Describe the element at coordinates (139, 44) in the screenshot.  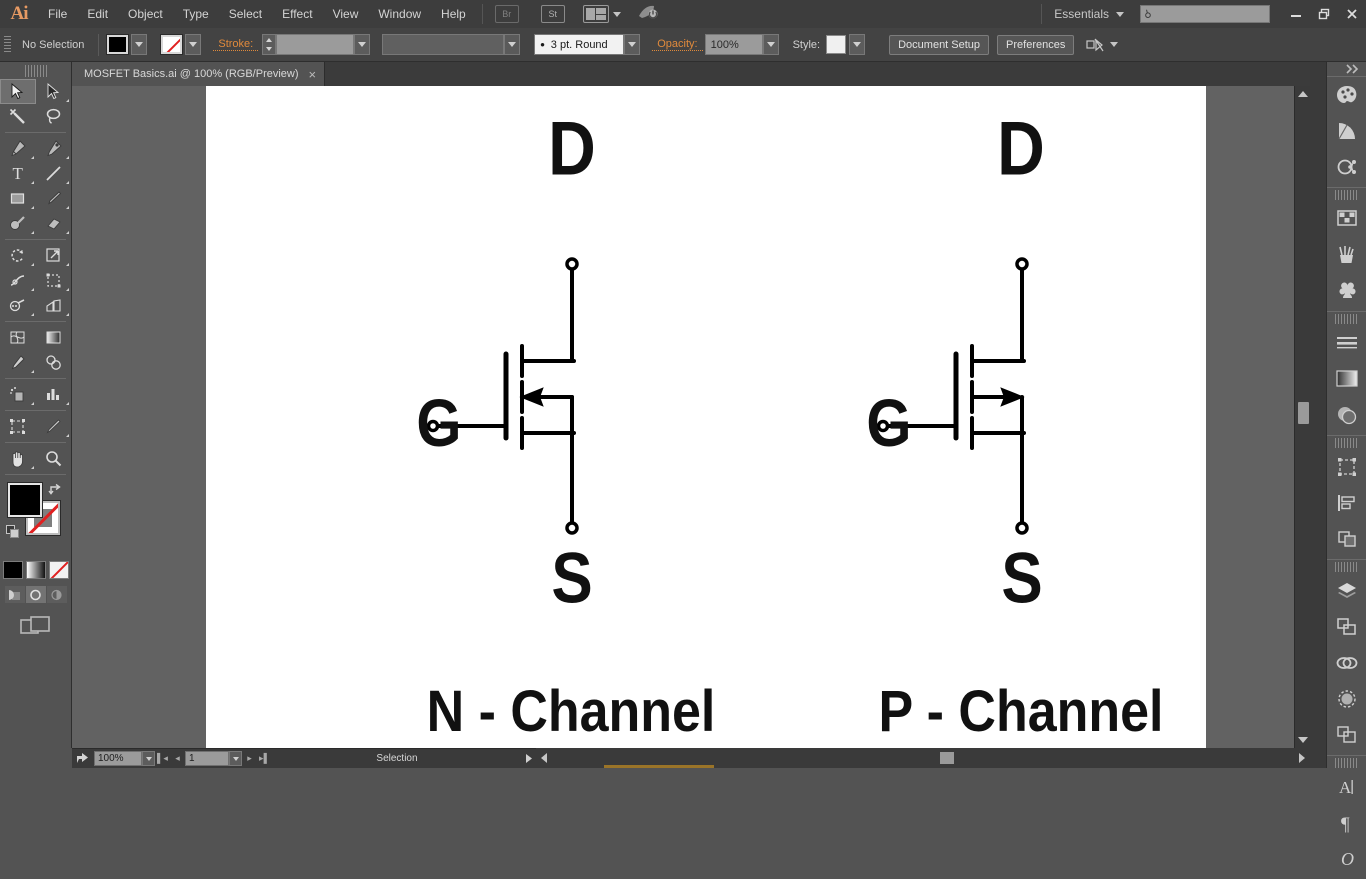
I see `fill-color-dropdown` at that location.